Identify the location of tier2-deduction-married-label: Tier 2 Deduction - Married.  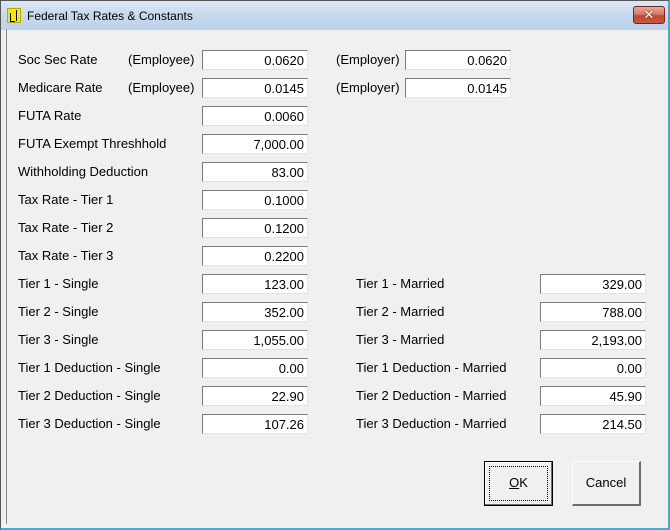
(431, 395).